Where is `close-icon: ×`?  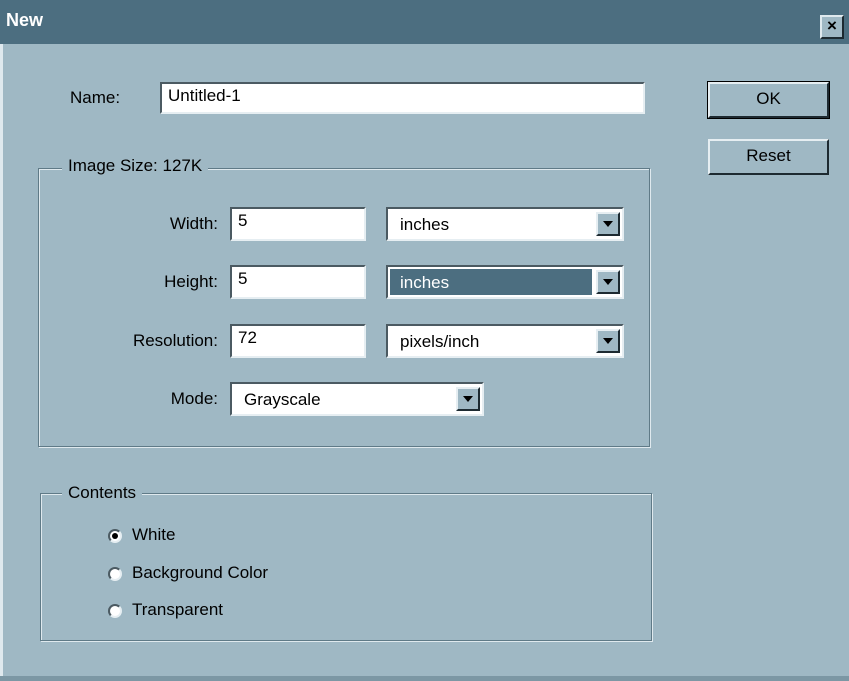 close-icon: × is located at coordinates (832, 25).